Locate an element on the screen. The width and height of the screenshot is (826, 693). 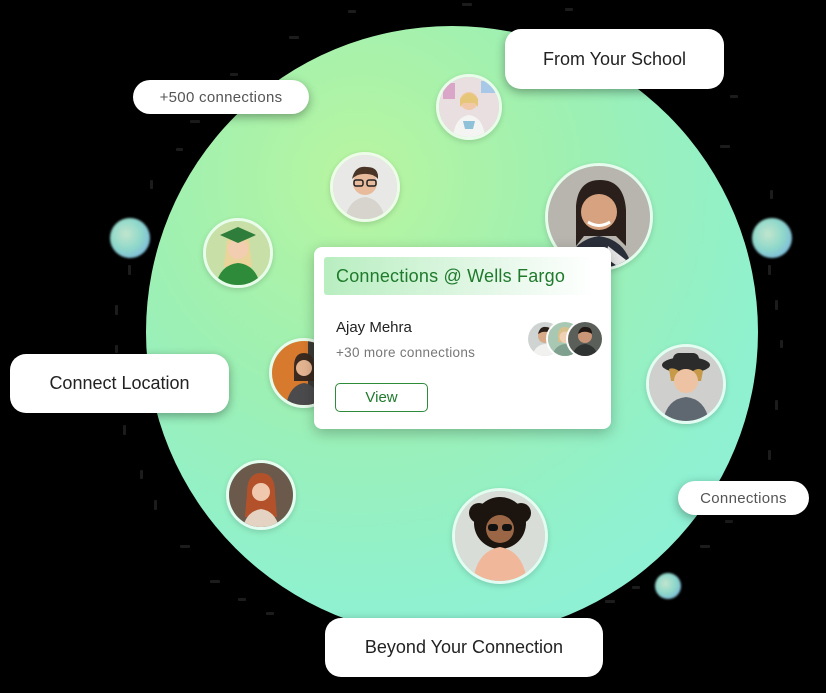
avatar-woman-sunglasses is located at coordinates (500, 536).